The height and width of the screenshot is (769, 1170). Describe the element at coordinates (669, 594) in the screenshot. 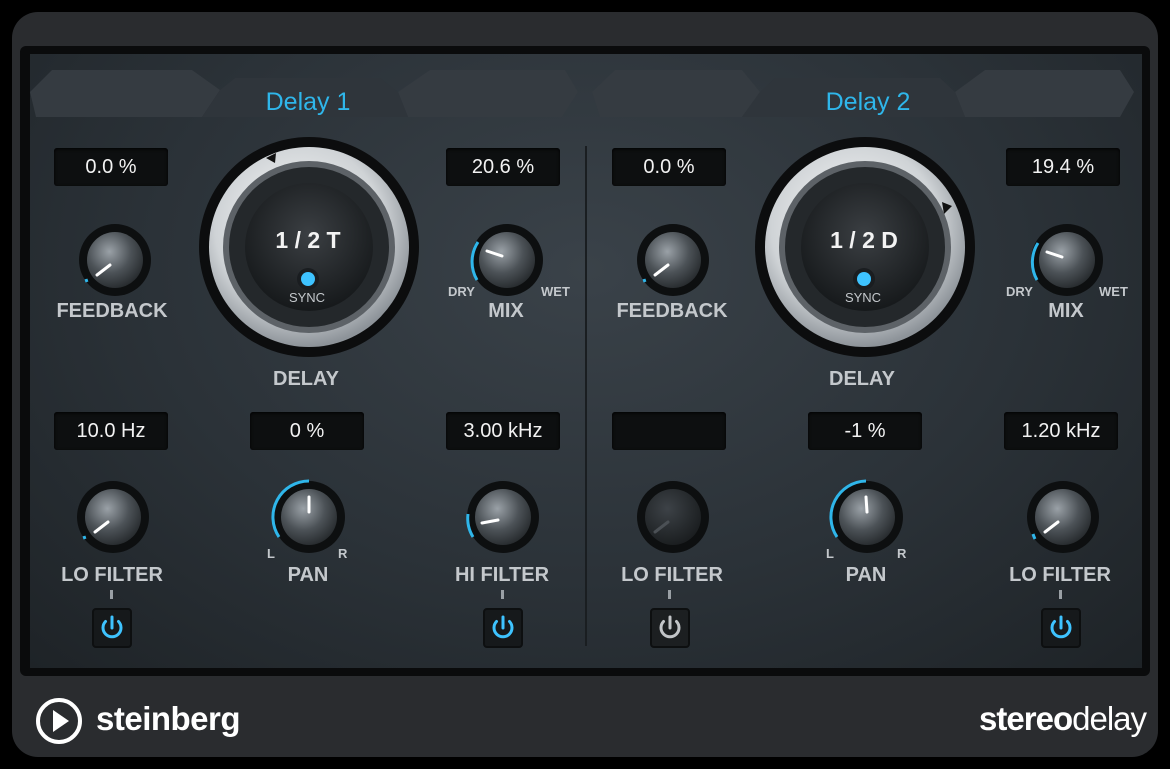

I see `delay2-lofilter-tick` at that location.